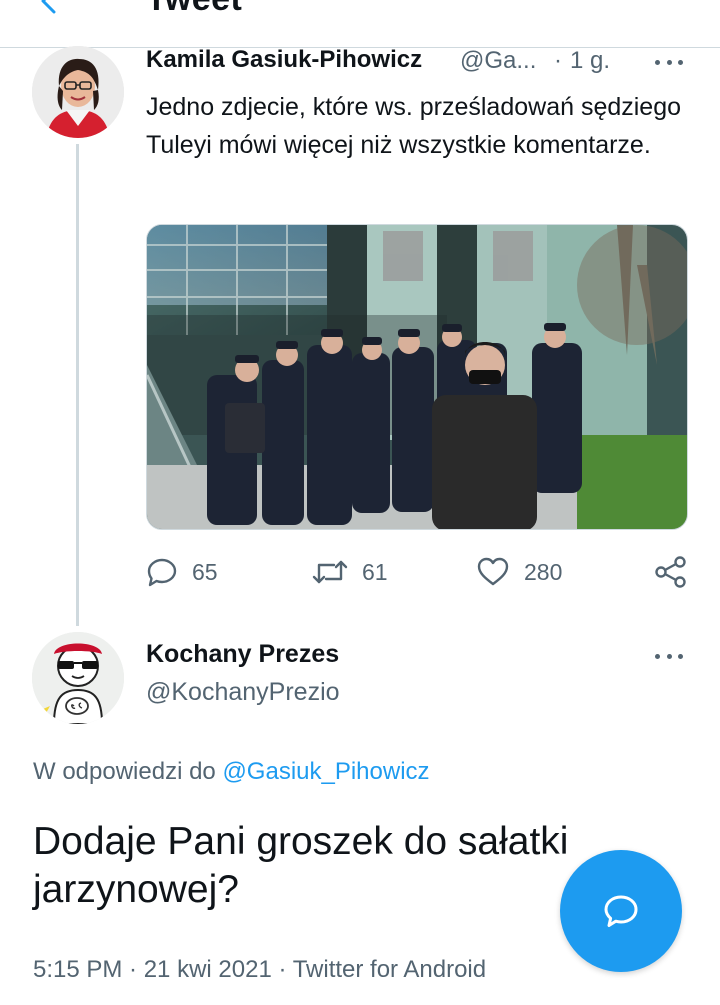  What do you see at coordinates (375, 571) in the screenshot?
I see `retweet-count: 61` at bounding box center [375, 571].